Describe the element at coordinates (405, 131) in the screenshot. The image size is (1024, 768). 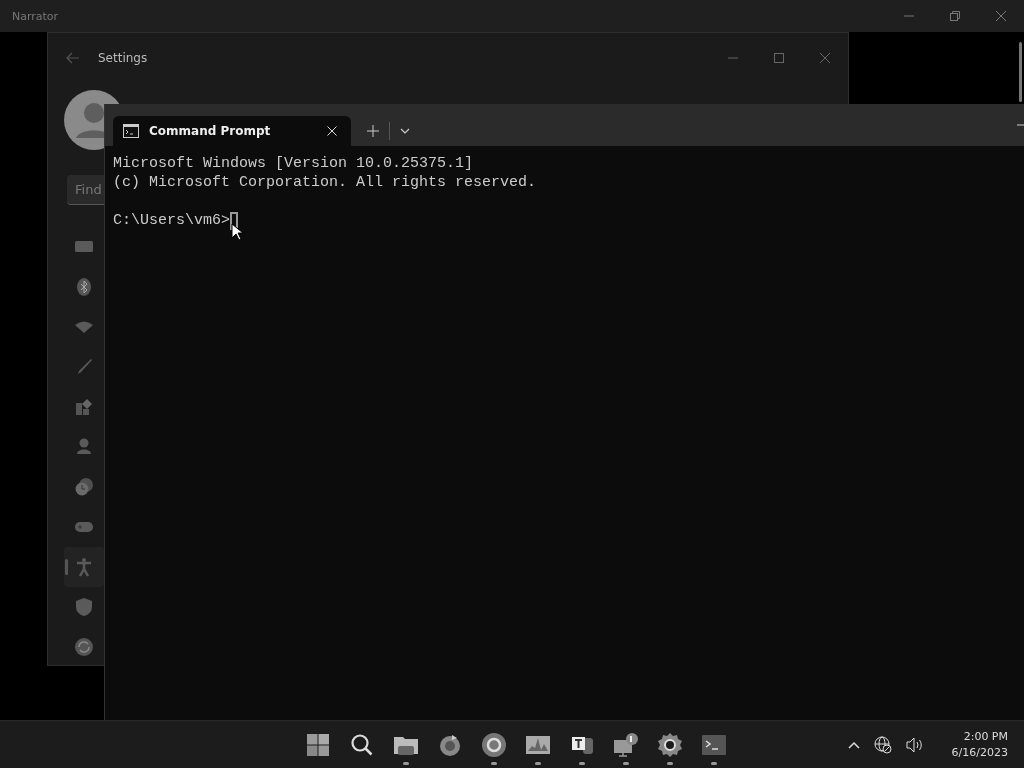
I see `dropdown-icon` at that location.